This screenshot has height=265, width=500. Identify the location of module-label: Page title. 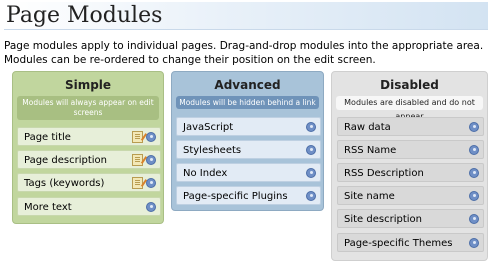
(47, 137).